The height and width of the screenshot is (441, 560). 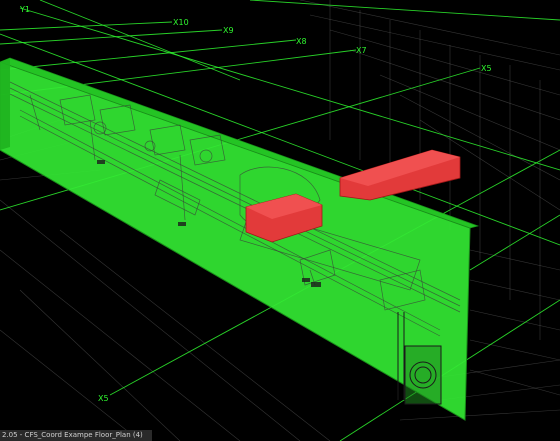 I want to click on grid-line-x8, so click(x=148, y=55).